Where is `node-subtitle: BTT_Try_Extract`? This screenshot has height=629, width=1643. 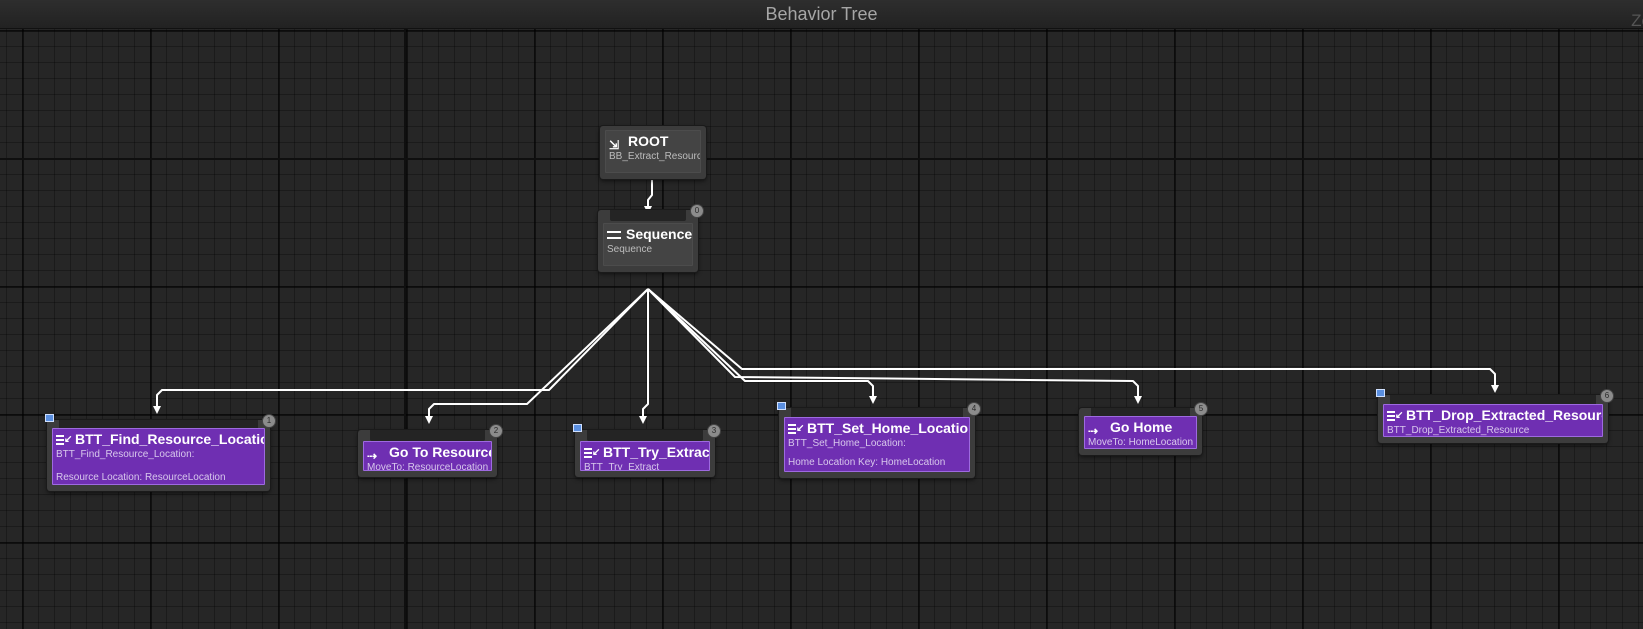
node-subtitle: BTT_Try_Extract is located at coordinates (622, 466).